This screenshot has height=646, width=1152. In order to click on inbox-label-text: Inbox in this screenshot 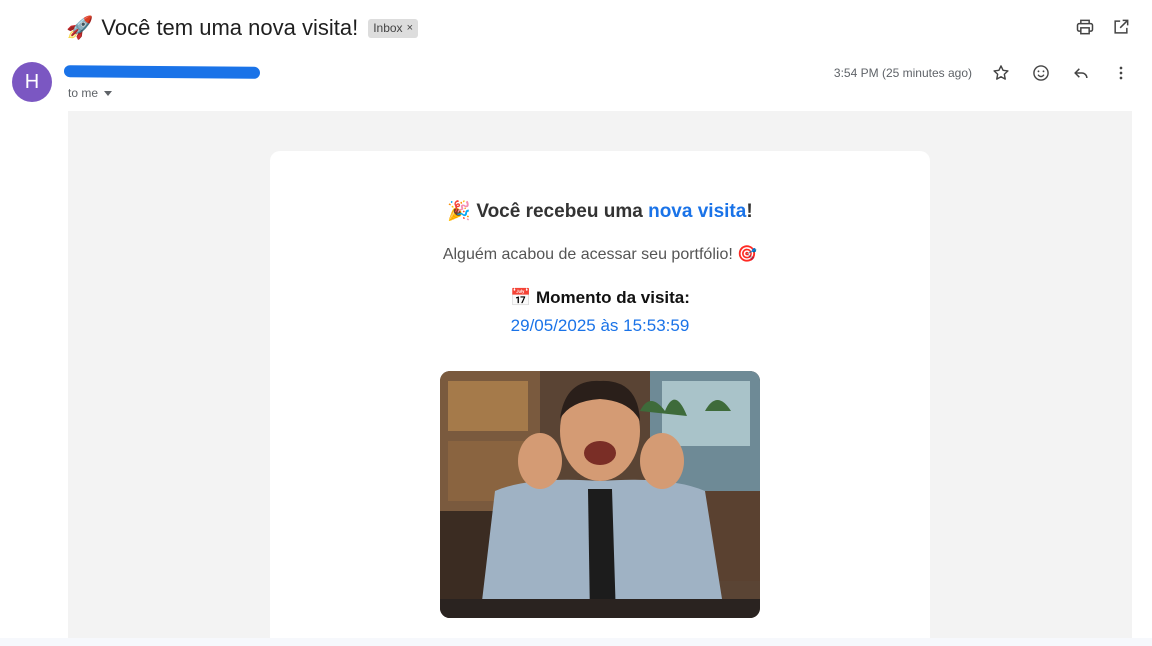, I will do `click(388, 28)`.